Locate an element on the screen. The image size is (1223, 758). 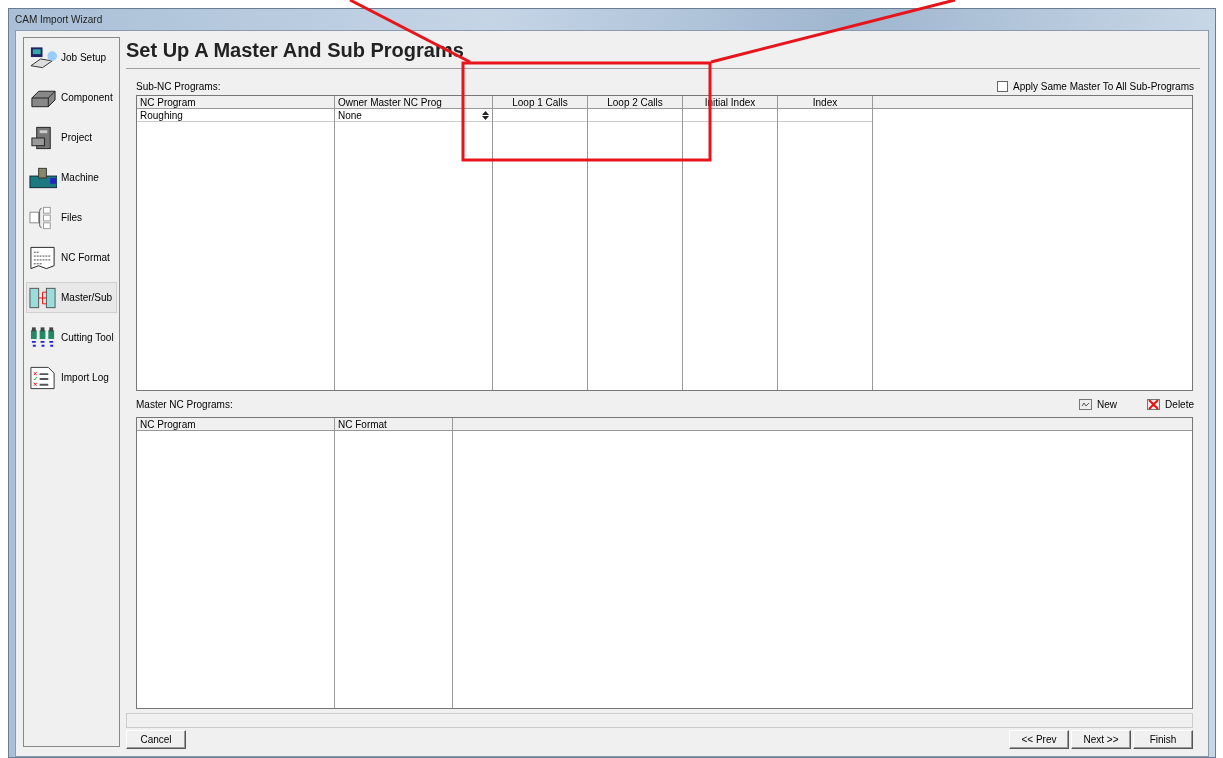
apply-same-master-checkbox: Apply Same Master To All Sub-Programs is located at coordinates (1095, 86).